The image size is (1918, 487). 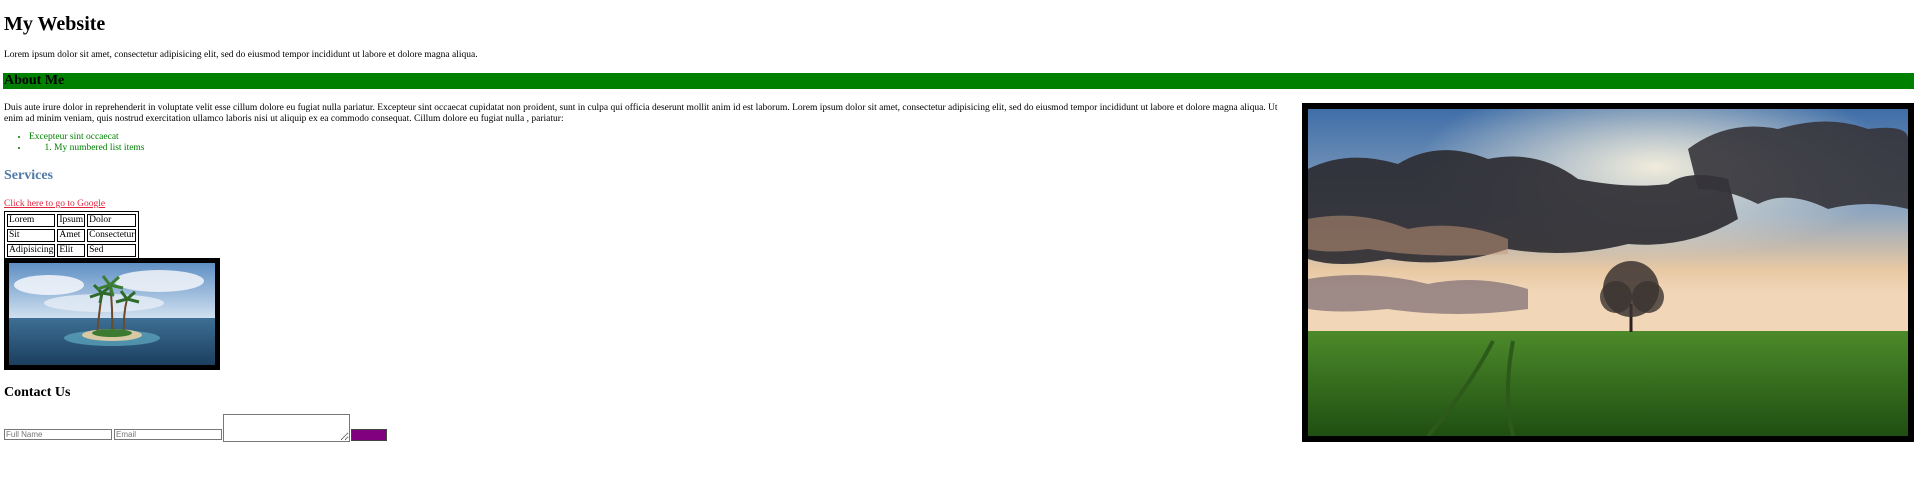 What do you see at coordinates (34, 80) in the screenshot?
I see `about-heading: About Me` at bounding box center [34, 80].